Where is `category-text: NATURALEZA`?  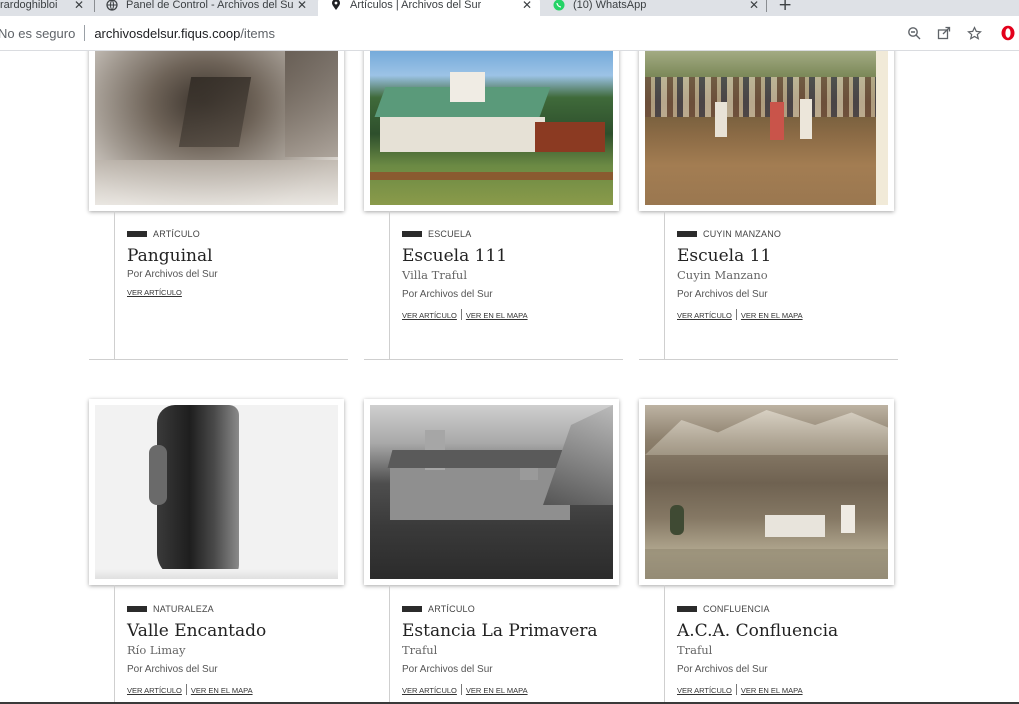 category-text: NATURALEZA is located at coordinates (183, 609).